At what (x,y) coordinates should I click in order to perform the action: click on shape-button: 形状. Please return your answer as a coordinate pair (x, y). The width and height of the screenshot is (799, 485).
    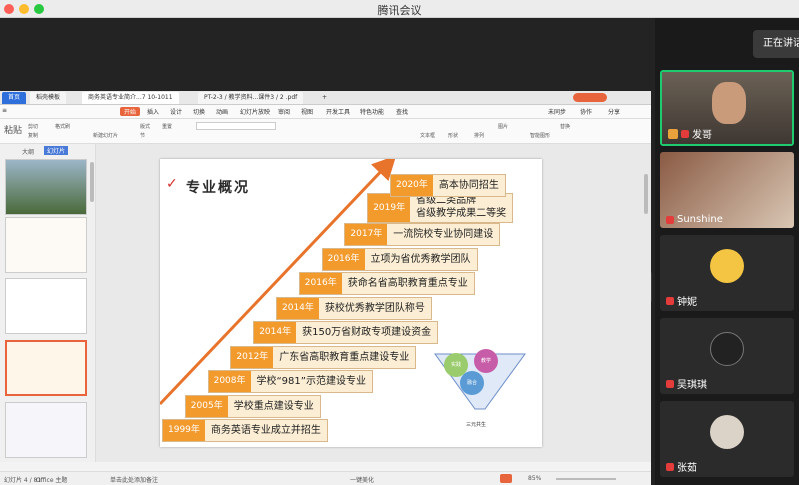
    Looking at the image, I should click on (453, 135).